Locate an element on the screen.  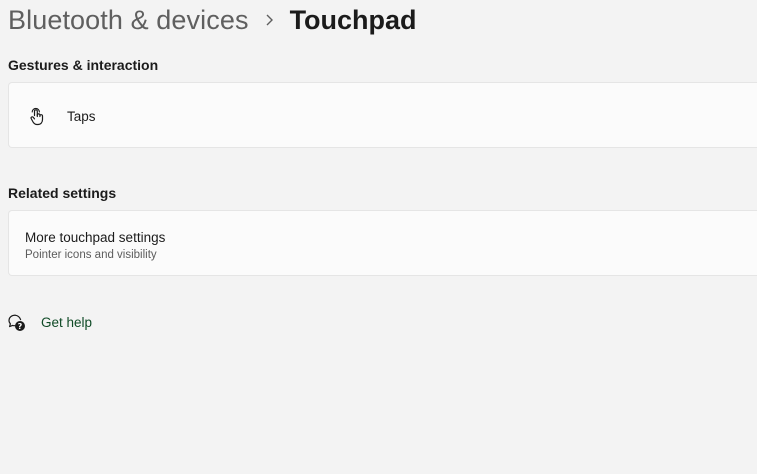
more-touchpad-settings-label: More touchpad settings is located at coordinates (95, 237).